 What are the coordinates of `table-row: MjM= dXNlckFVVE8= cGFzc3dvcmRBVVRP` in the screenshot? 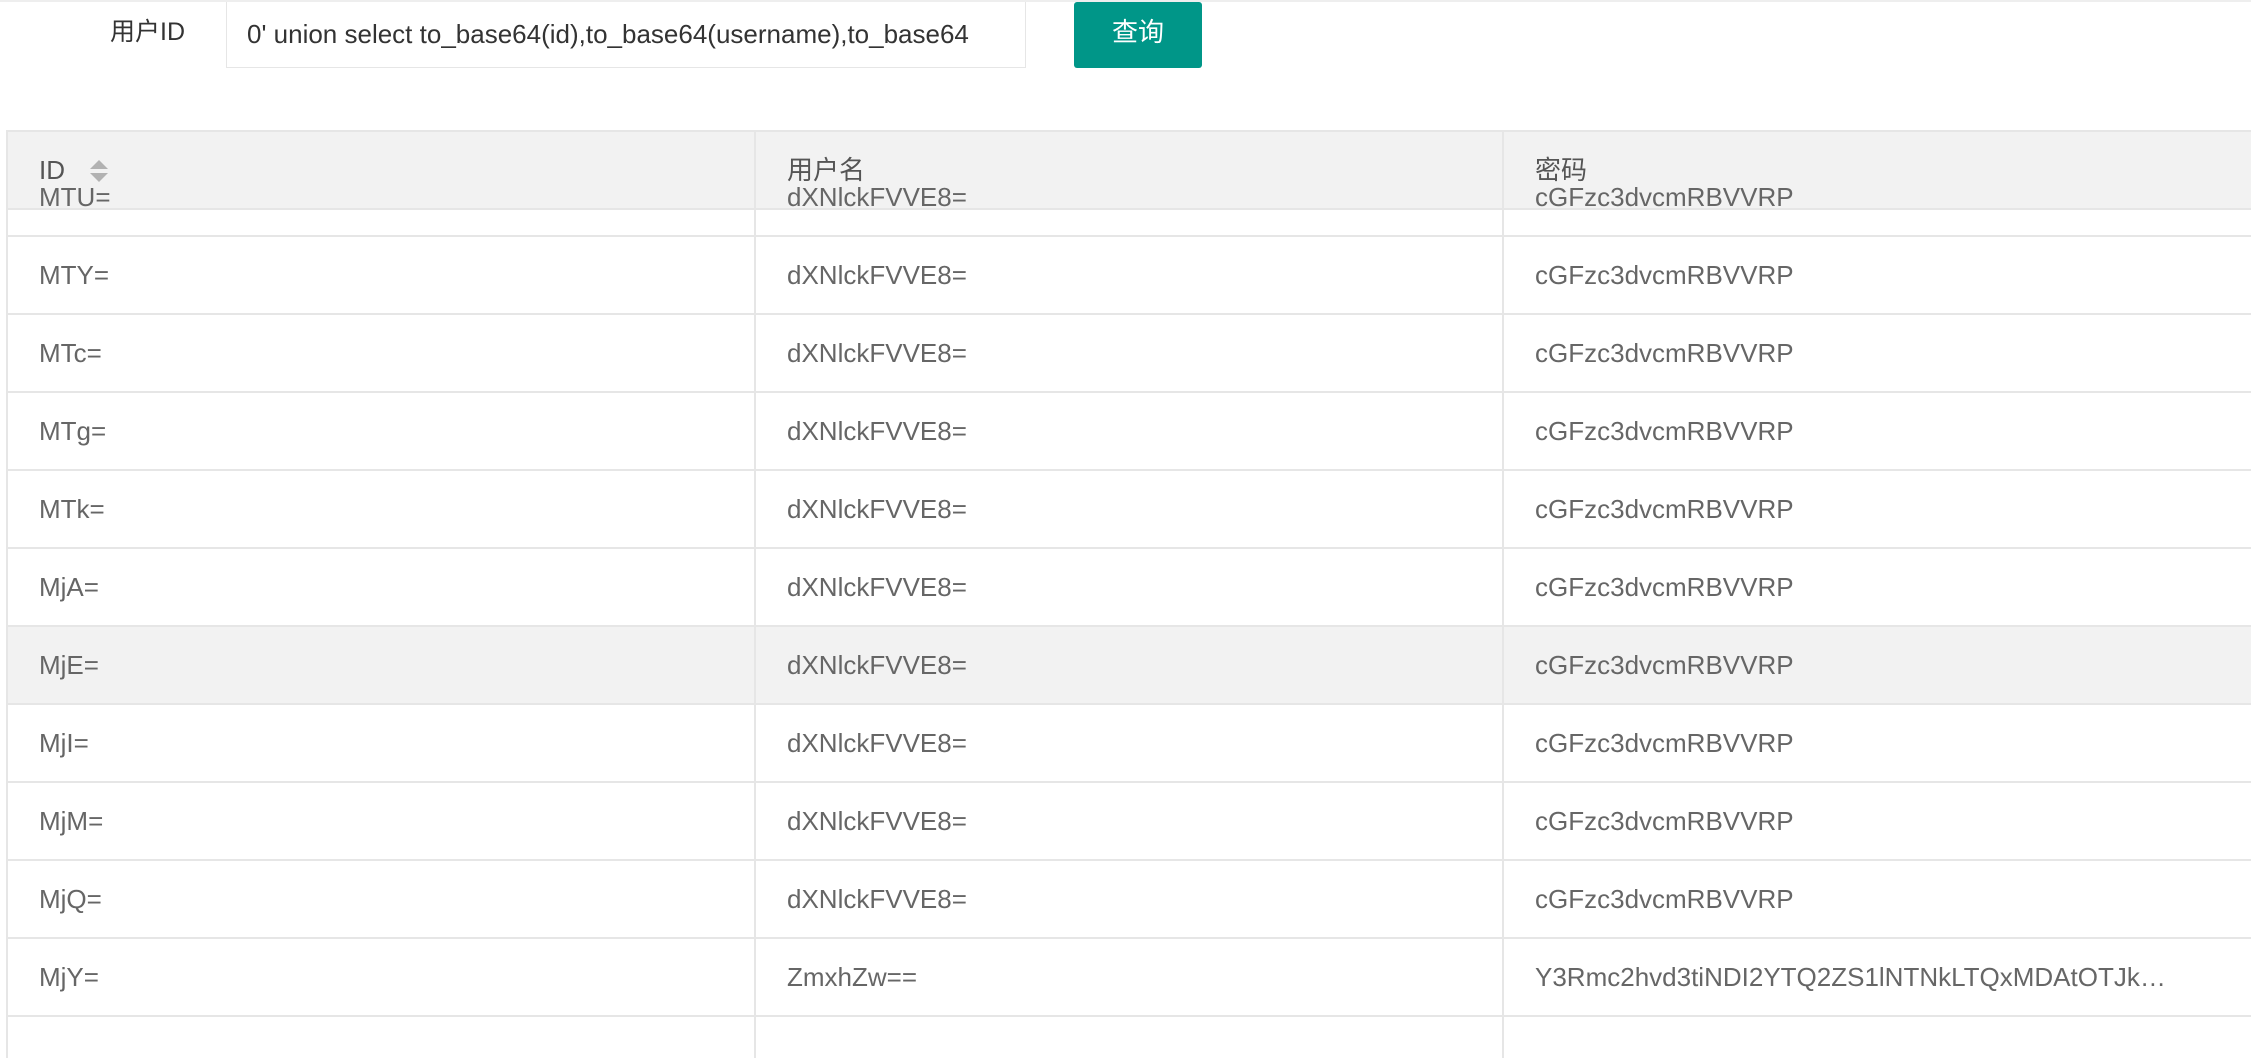 It's located at (1129, 822).